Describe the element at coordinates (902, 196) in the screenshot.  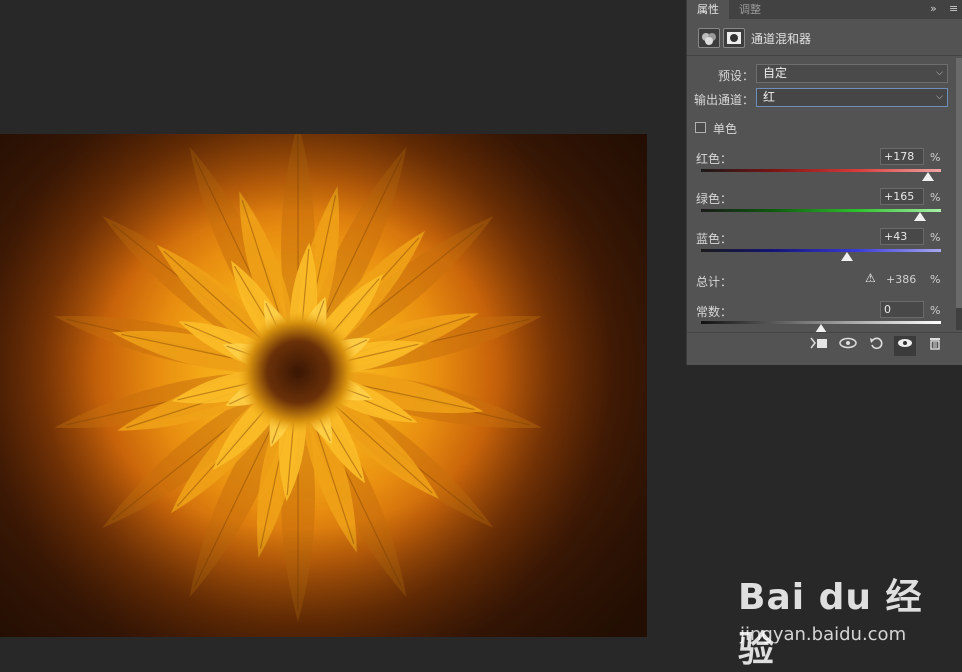
I see `green-value-field: +165` at that location.